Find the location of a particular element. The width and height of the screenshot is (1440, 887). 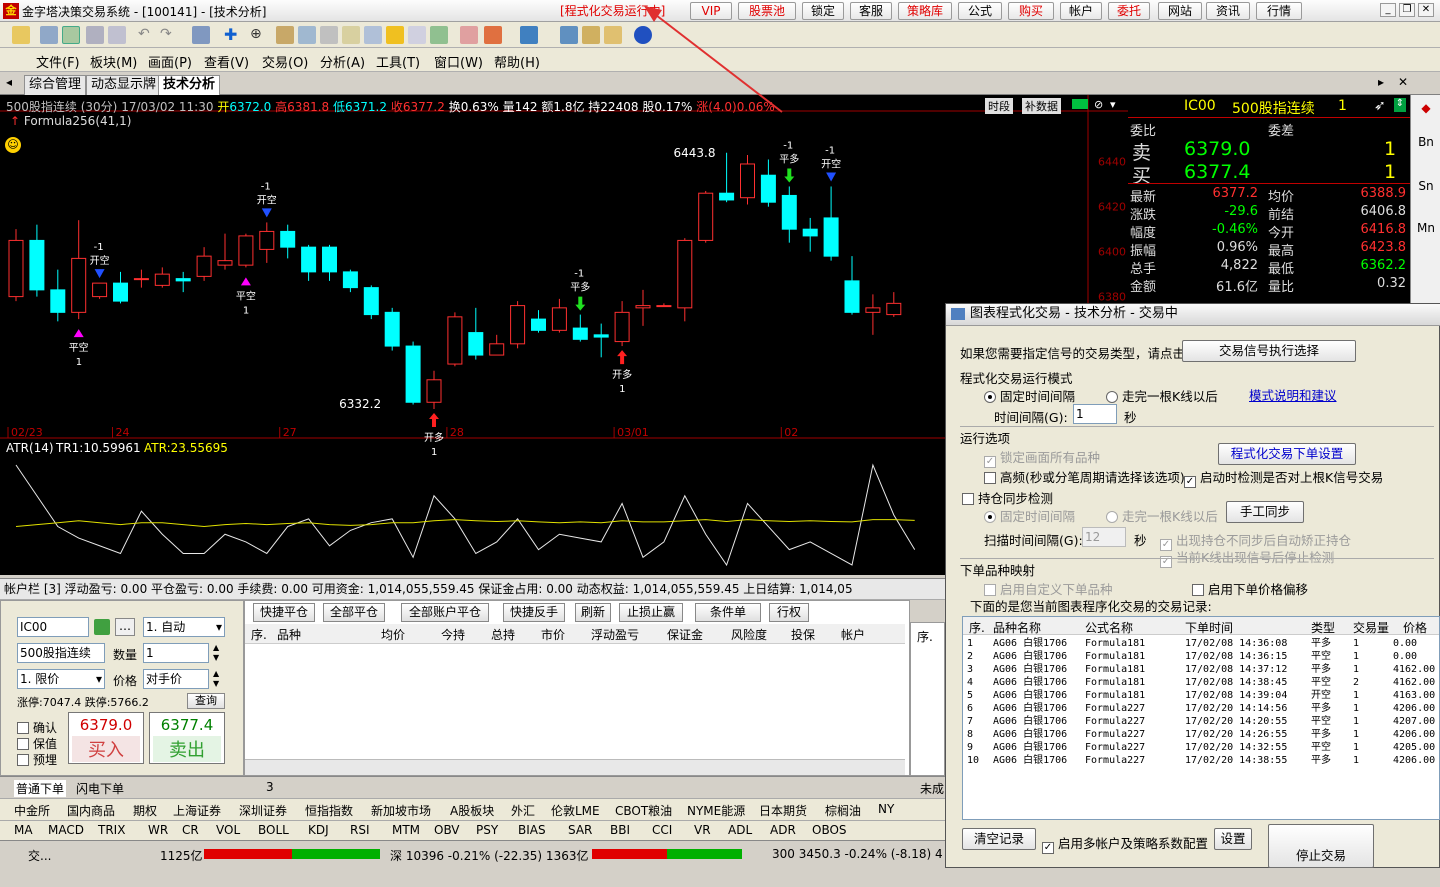

clear-log-button: 清空记录 is located at coordinates (999, 839).